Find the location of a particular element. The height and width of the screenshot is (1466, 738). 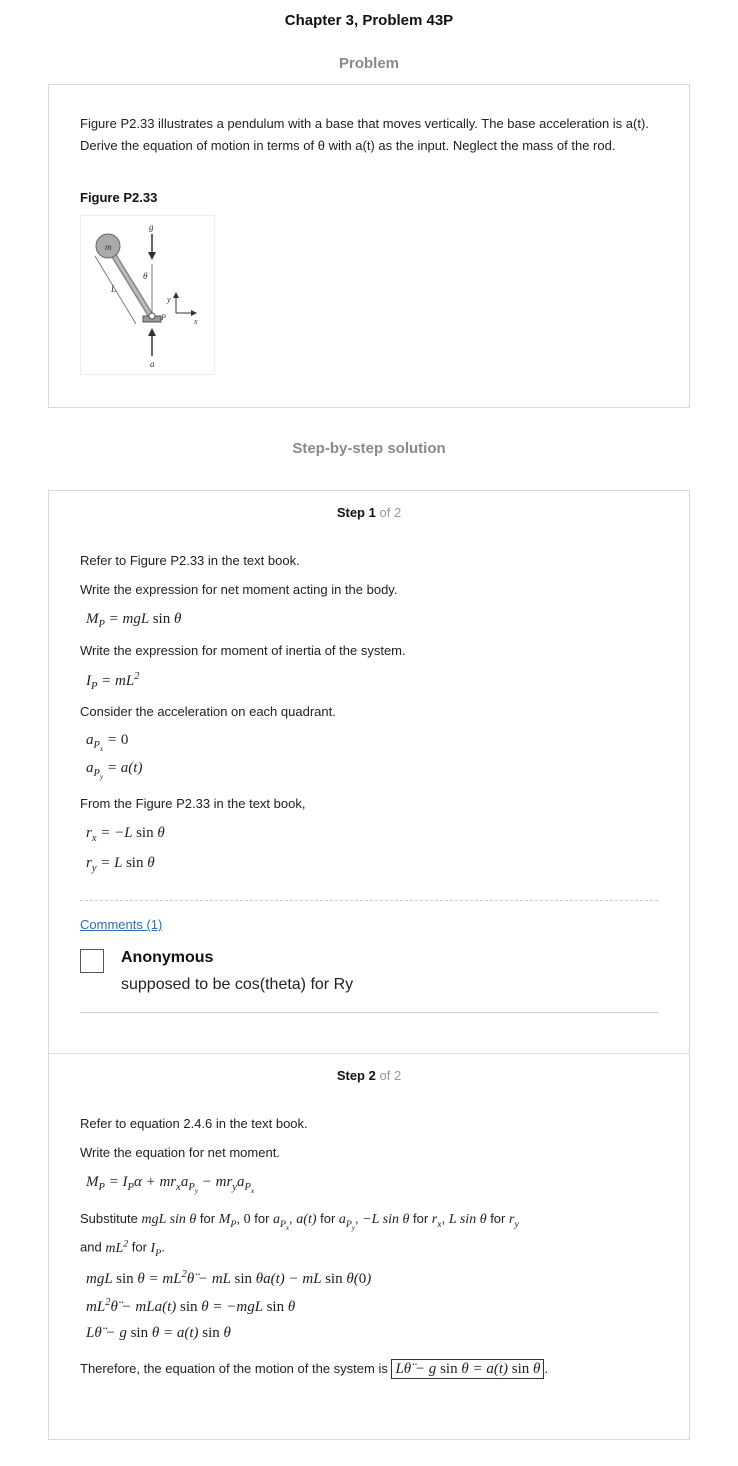

figure-caption: Figure P2.33 is located at coordinates (119, 197).